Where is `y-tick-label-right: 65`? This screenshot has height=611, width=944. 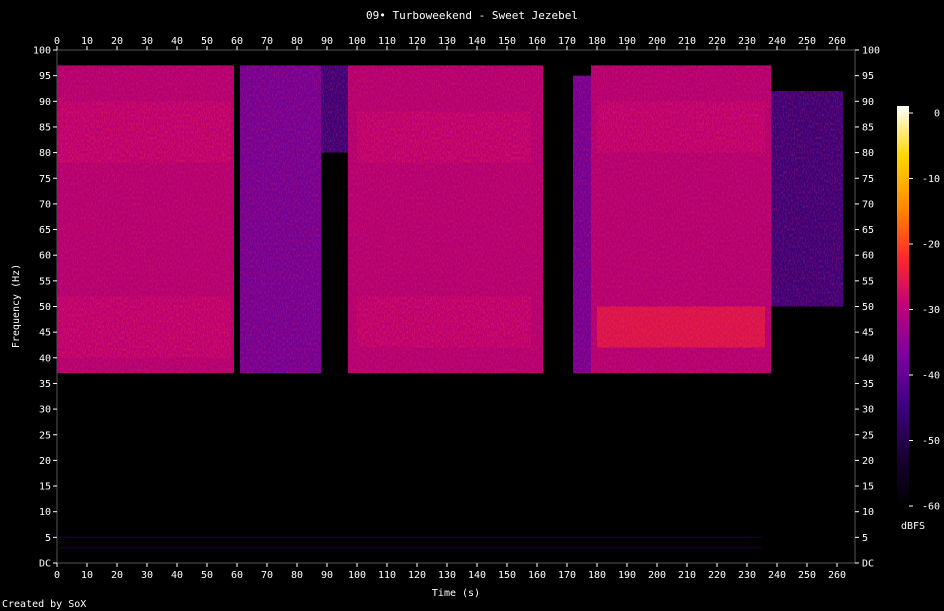
y-tick-label-right: 65 is located at coordinates (868, 230).